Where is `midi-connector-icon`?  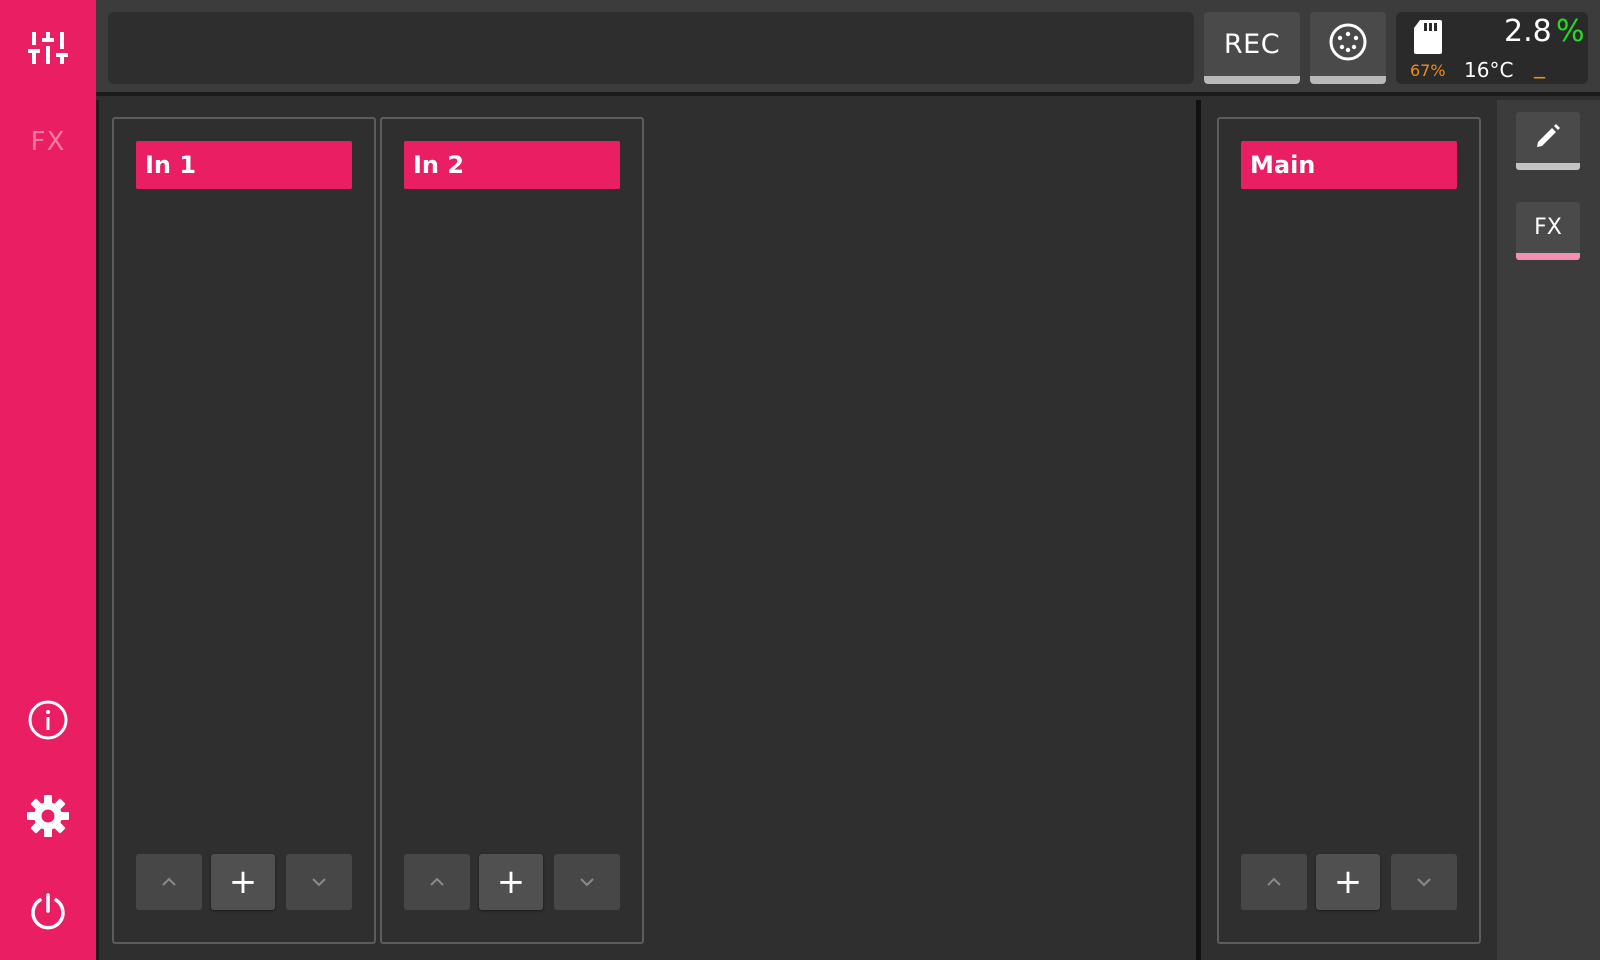
midi-connector-icon is located at coordinates (1348, 44).